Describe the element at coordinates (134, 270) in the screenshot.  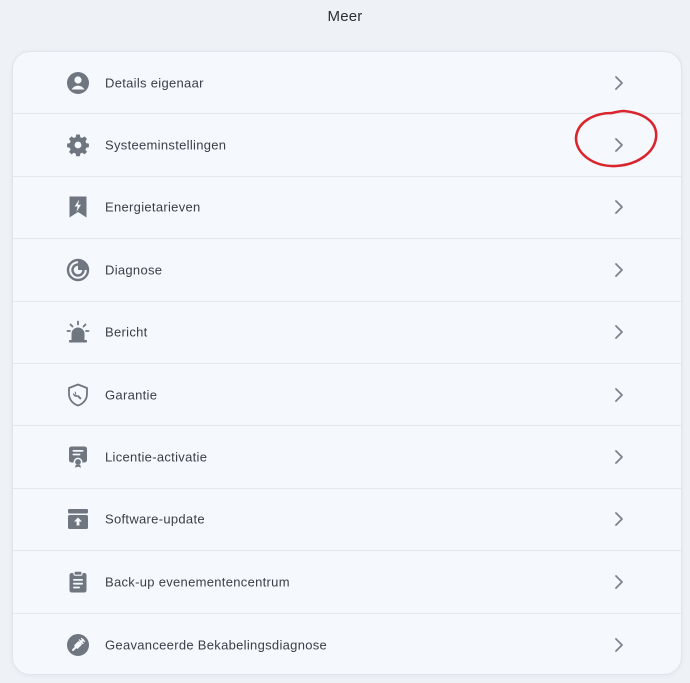
I see `menu-item-label: Diagnose` at that location.